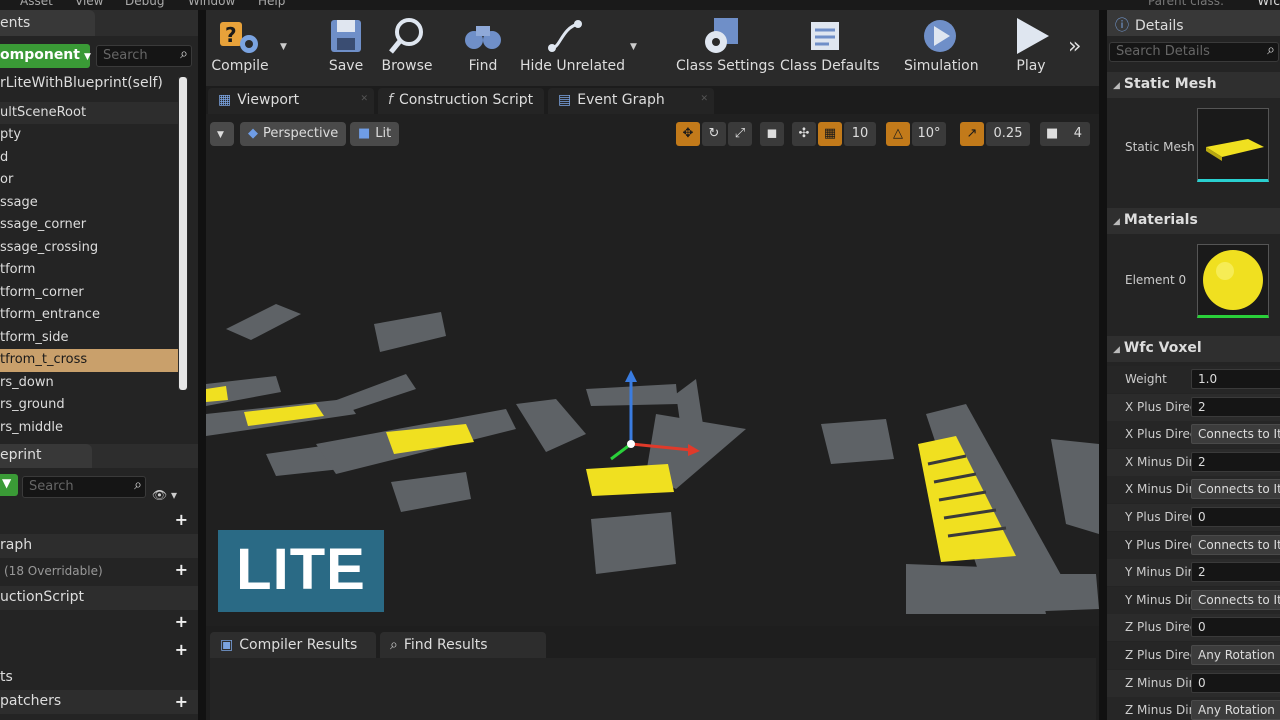 The image size is (1280, 720). I want to click on class-settings-button: Class Settings, so click(725, 48).